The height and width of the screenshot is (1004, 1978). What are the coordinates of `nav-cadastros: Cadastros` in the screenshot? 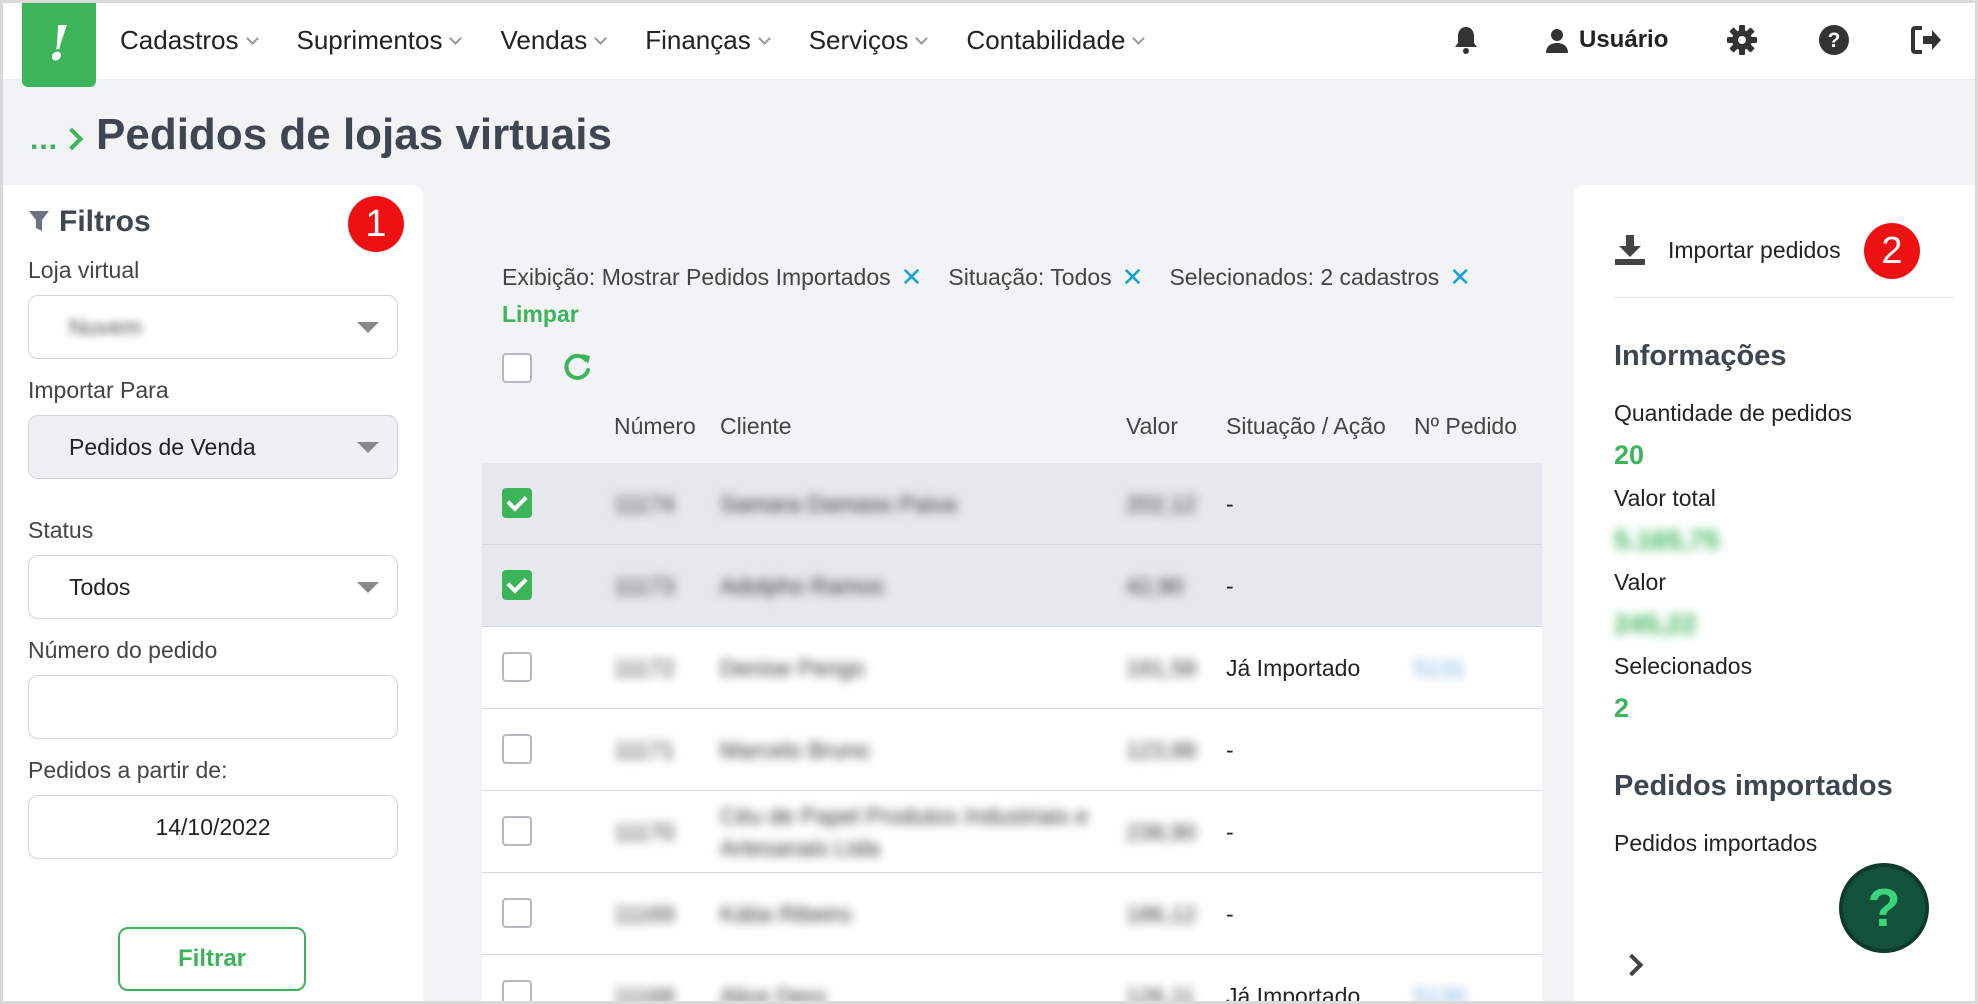 It's located at (189, 40).